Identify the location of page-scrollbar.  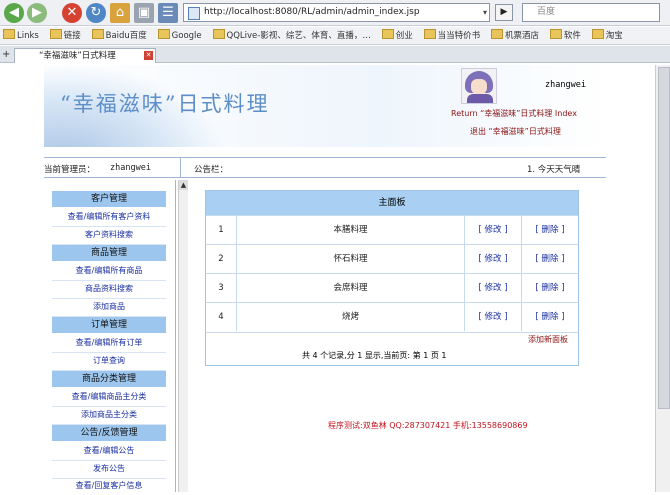
(662, 278).